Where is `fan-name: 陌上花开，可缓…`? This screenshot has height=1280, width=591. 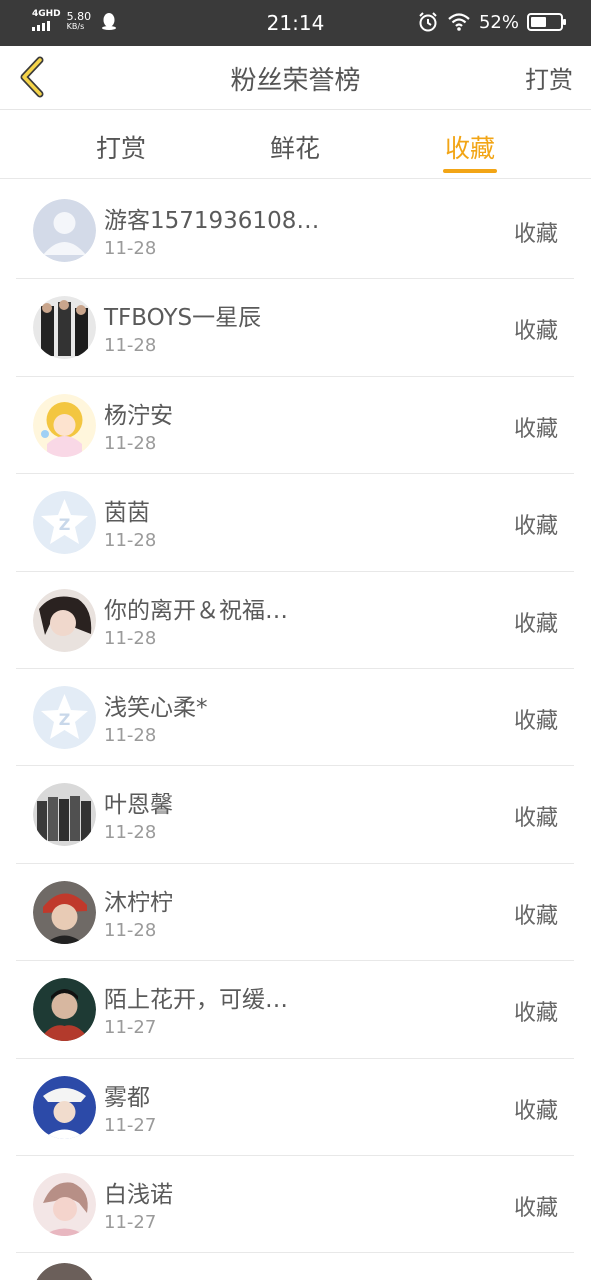 fan-name: 陌上花开，可缓… is located at coordinates (196, 1000).